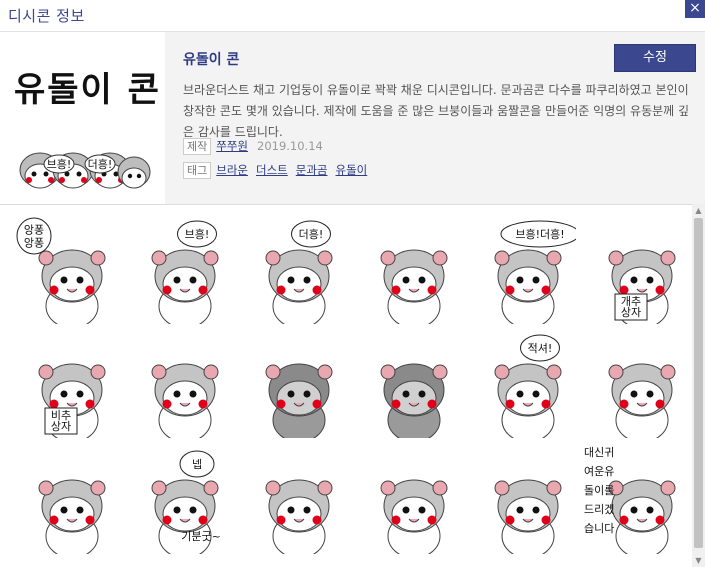  I want to click on scrollbar-thumb, so click(698, 383).